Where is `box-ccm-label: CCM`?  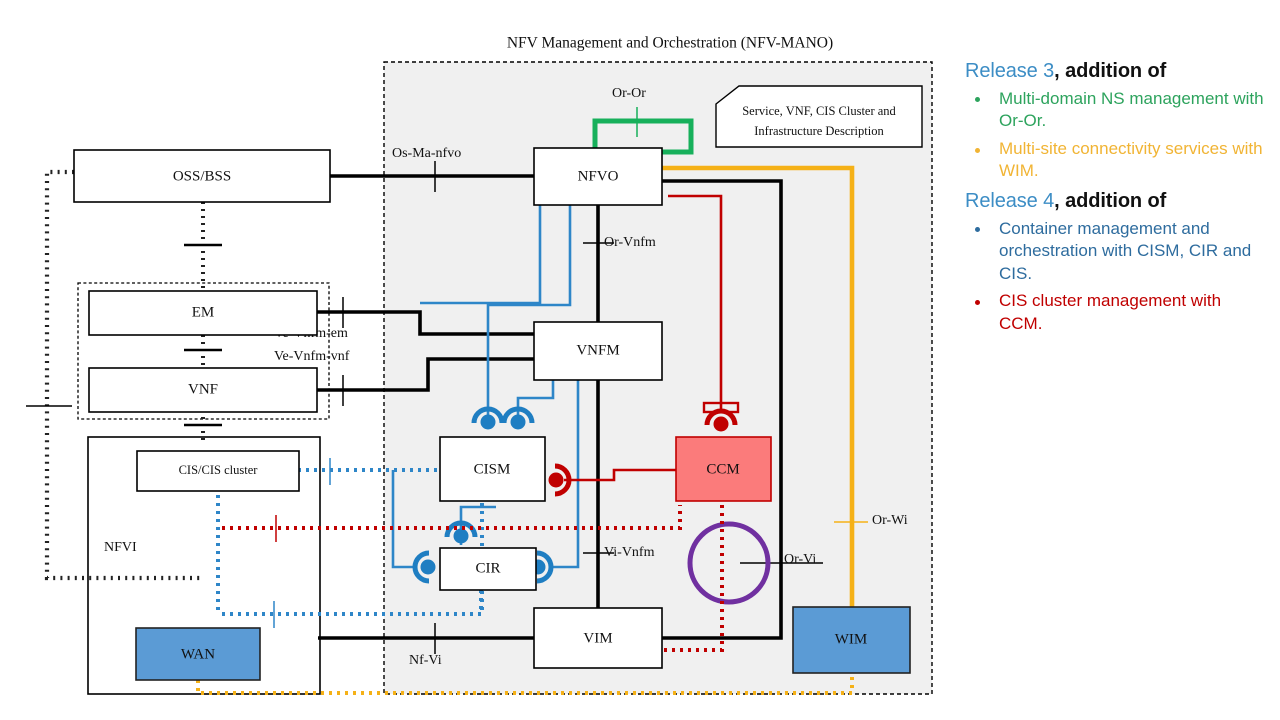 box-ccm-label: CCM is located at coordinates (722, 469).